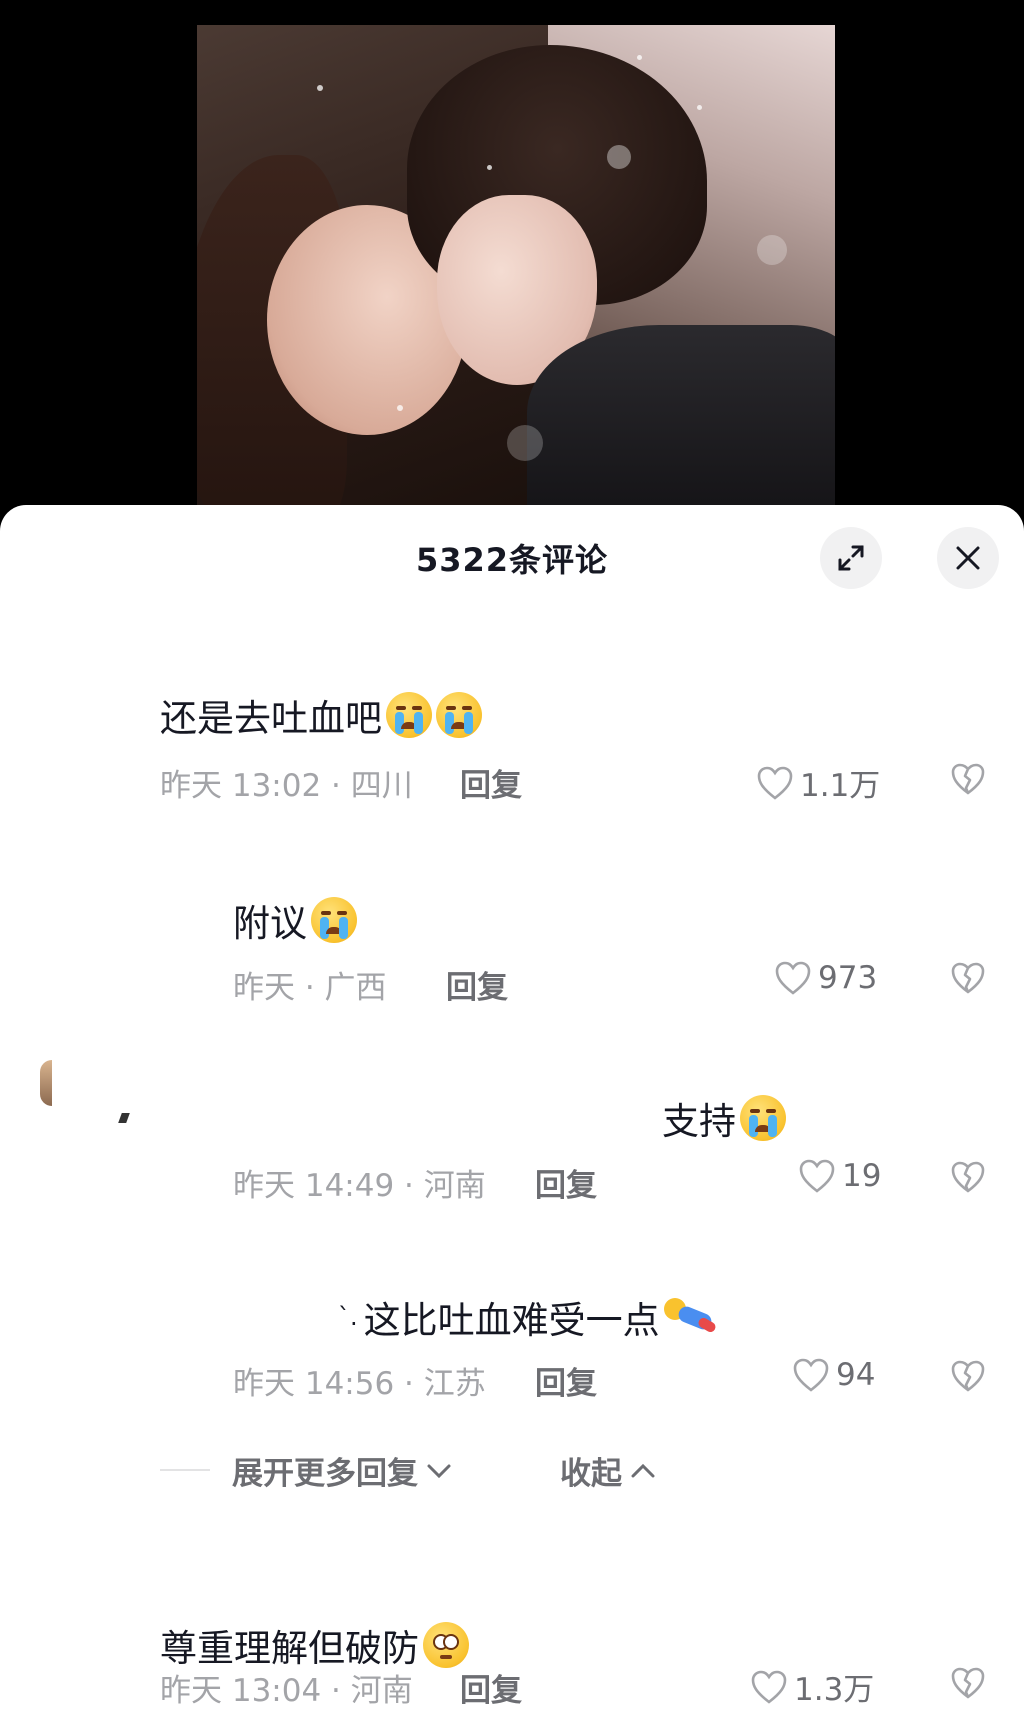 Image resolution: width=1024 pixels, height=1734 pixels. I want to click on comment-meta: 昨天 14:49 · 河南, so click(359, 1186).